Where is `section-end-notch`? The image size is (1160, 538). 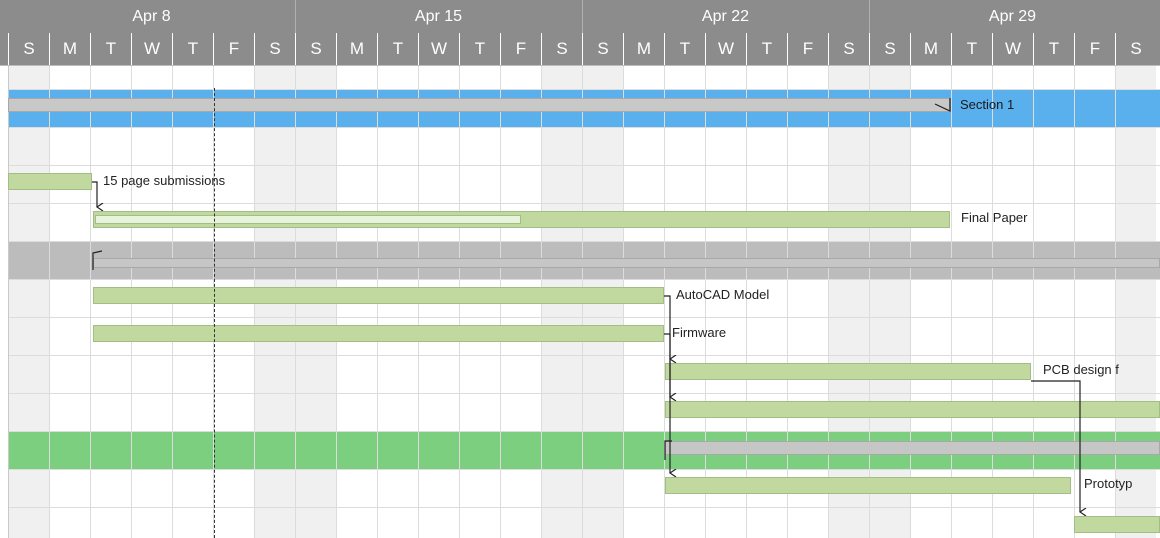
section-end-notch is located at coordinates (942, 105).